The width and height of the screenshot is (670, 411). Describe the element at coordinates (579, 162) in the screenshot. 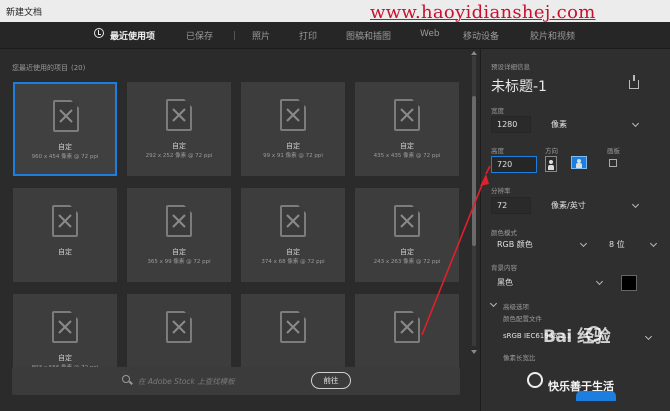

I see `landscape-button` at that location.